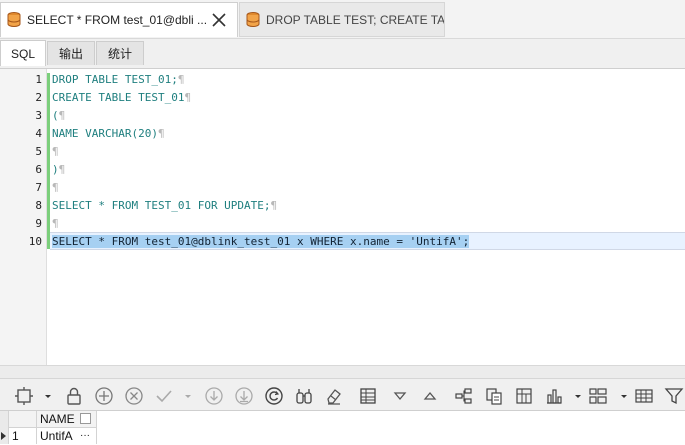 This screenshot has width=685, height=445. I want to click on line-number: 3, so click(38, 115).